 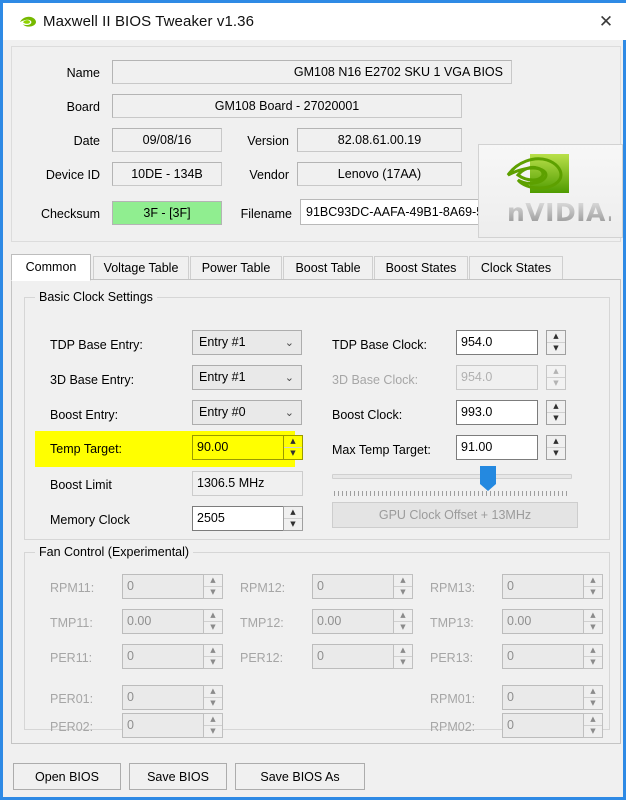 What do you see at coordinates (516, 268) in the screenshot?
I see `tab-clock-states: Clock States` at bounding box center [516, 268].